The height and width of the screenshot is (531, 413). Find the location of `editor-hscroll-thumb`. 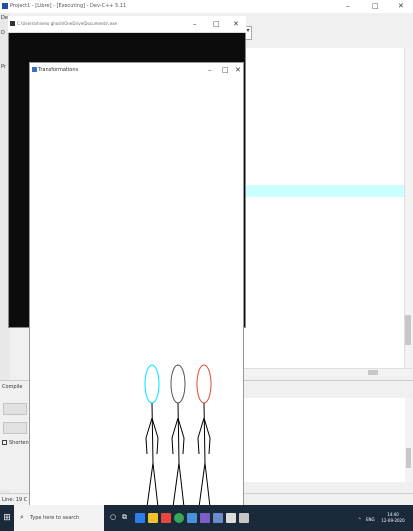

editor-hscroll-thumb is located at coordinates (373, 372).